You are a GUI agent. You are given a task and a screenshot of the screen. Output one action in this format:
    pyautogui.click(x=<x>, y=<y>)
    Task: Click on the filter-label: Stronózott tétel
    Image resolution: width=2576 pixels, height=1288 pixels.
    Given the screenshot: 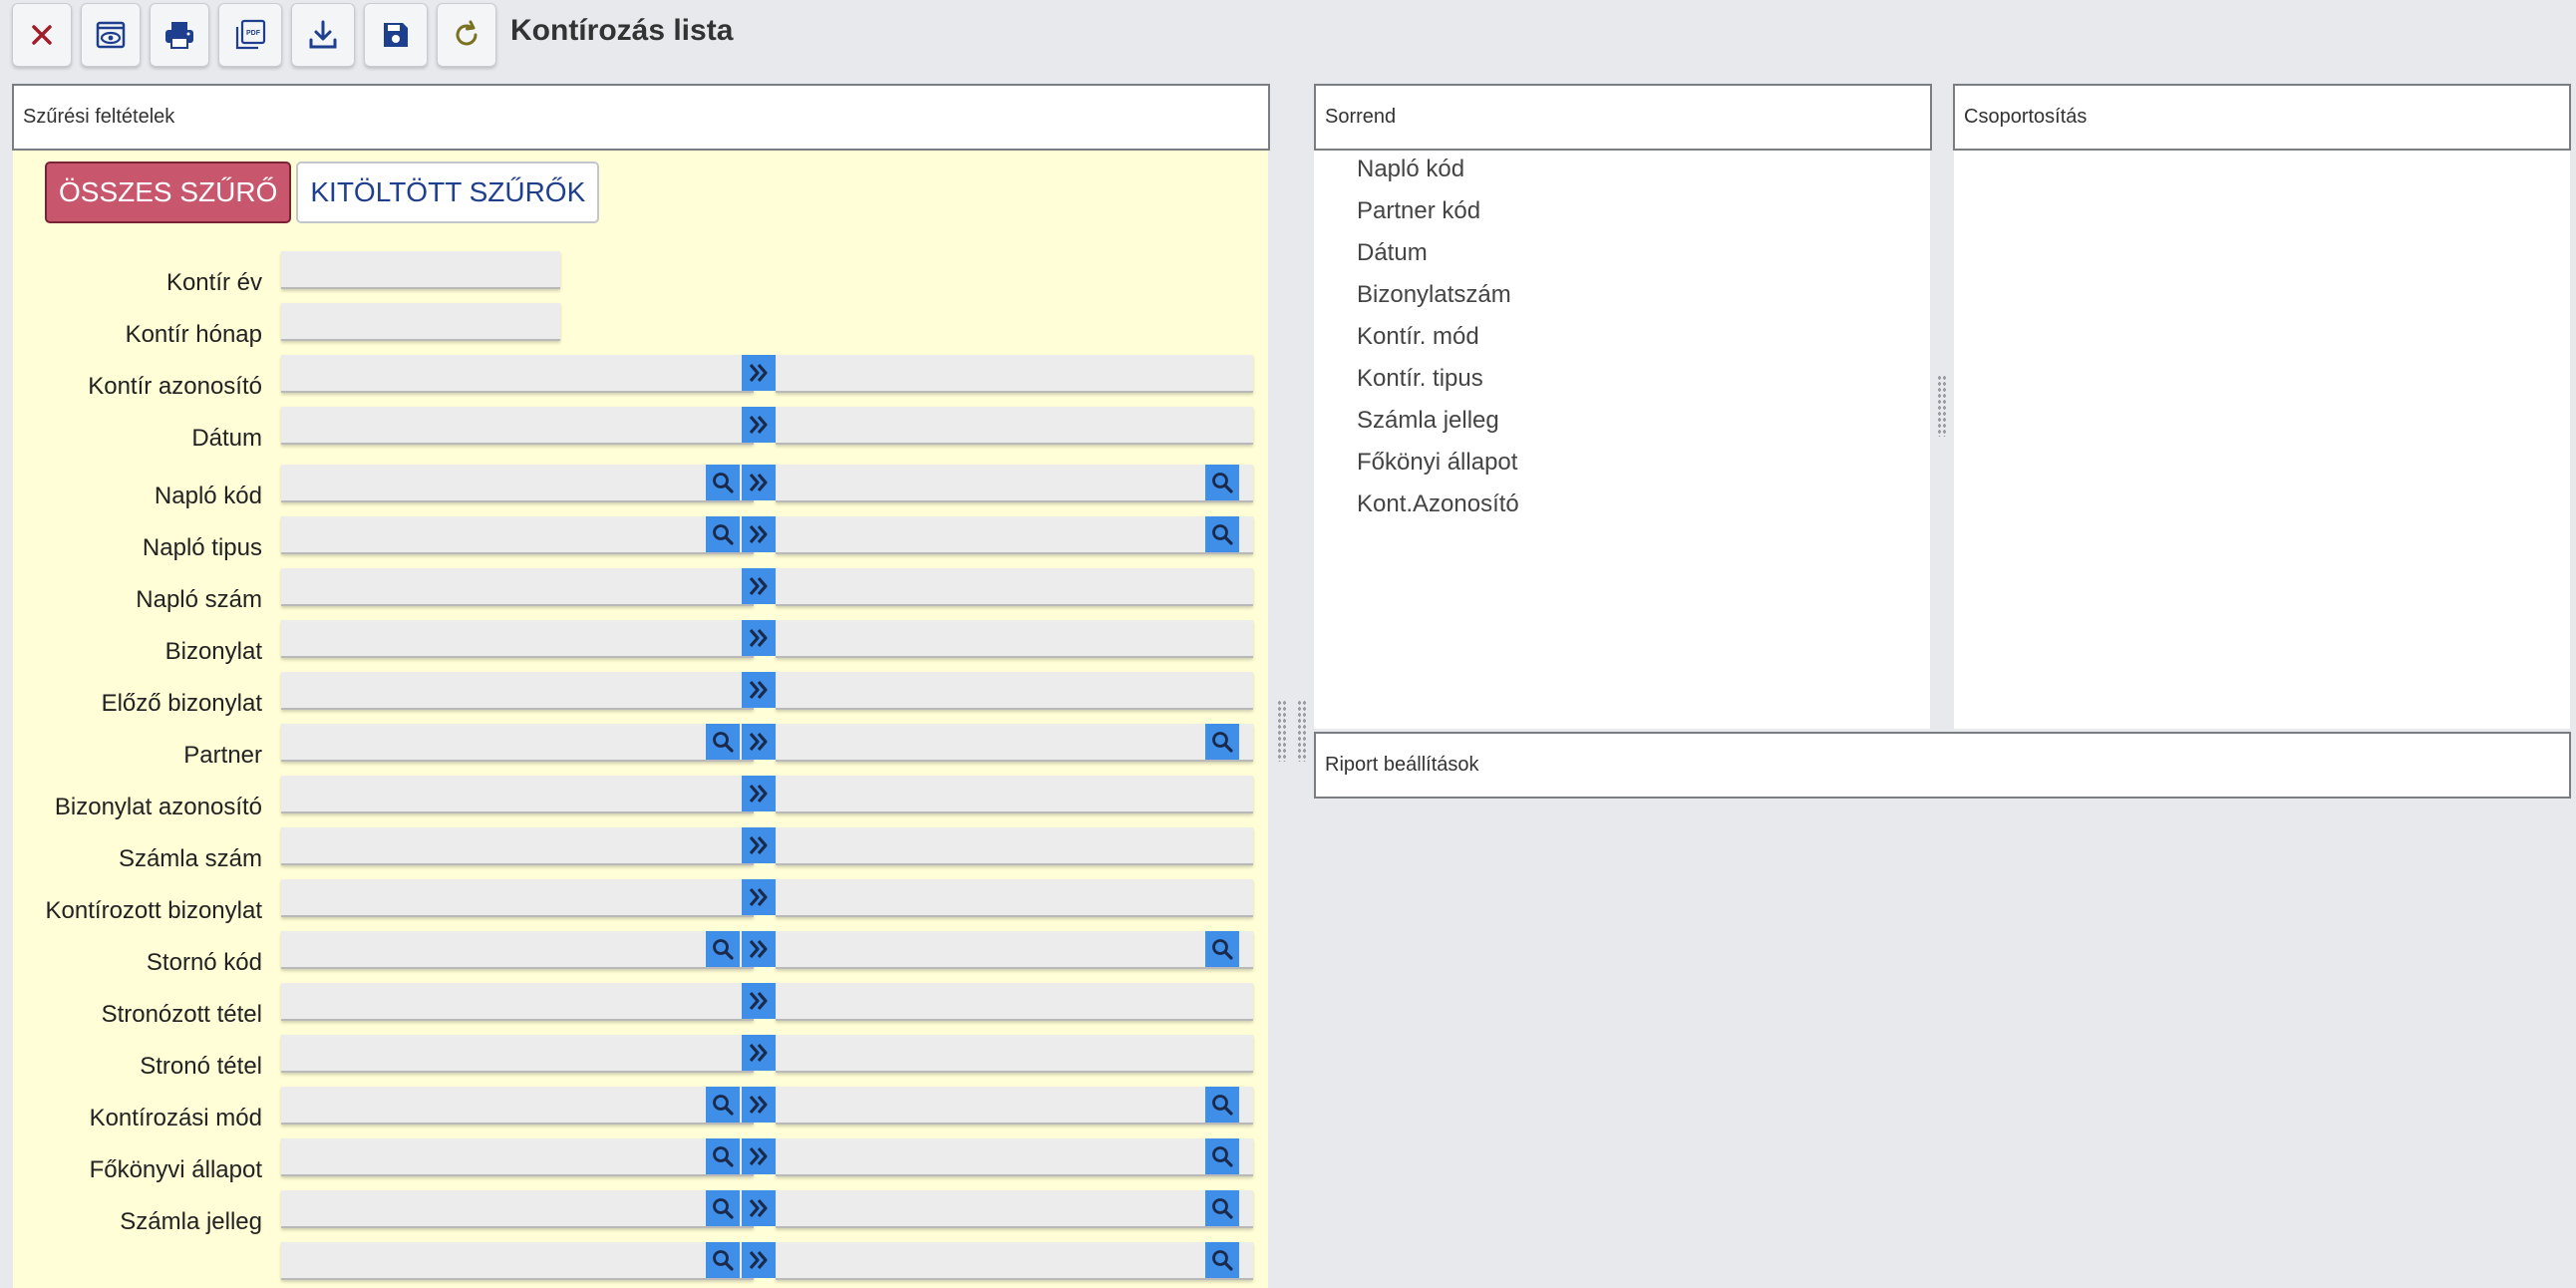 What is the action you would take?
    pyautogui.click(x=181, y=1014)
    